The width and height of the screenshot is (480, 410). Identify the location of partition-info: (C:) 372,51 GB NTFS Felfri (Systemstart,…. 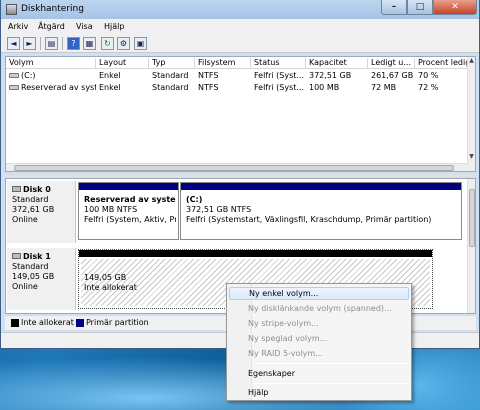
(321, 214).